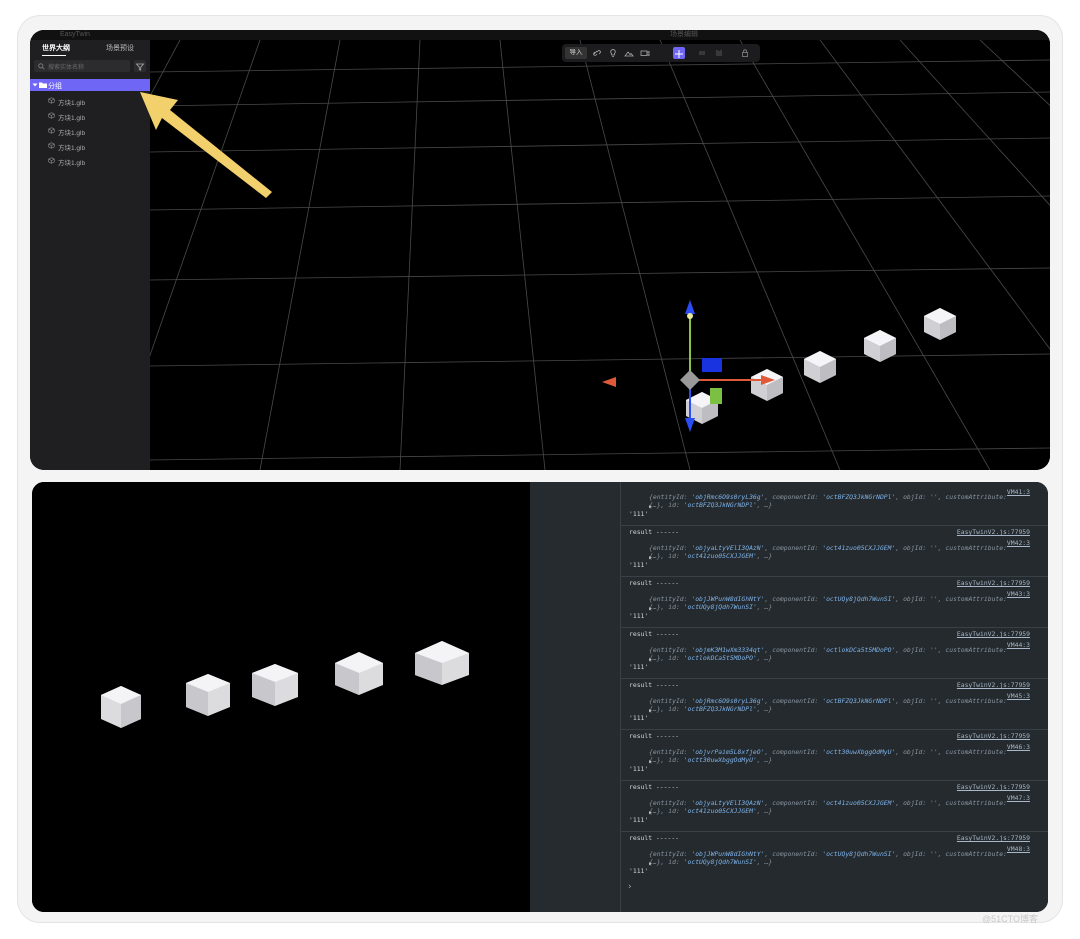  Describe the element at coordinates (597, 53) in the screenshot. I see `link-icon` at that location.